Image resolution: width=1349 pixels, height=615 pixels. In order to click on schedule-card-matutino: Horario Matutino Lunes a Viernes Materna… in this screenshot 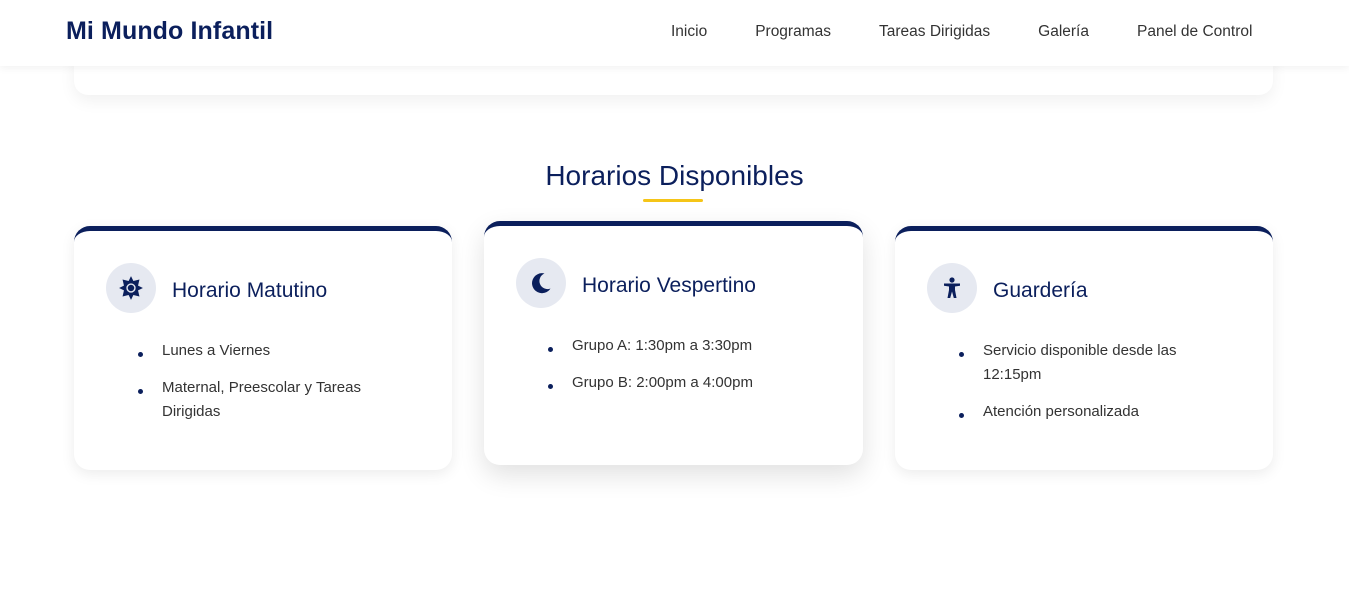, I will do `click(263, 348)`.